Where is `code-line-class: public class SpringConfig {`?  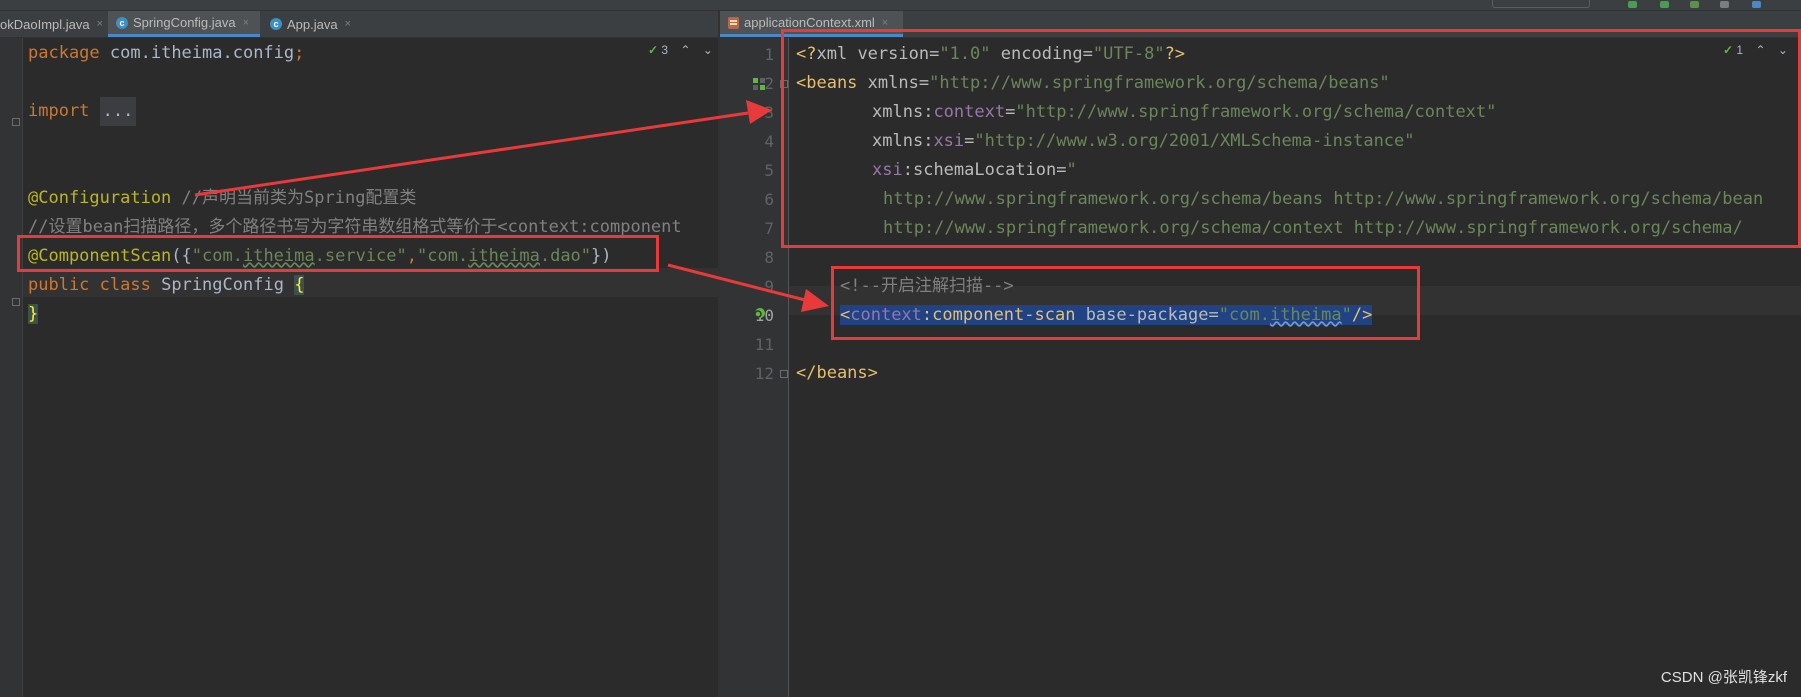
code-line-class: public class SpringConfig { is located at coordinates (166, 285).